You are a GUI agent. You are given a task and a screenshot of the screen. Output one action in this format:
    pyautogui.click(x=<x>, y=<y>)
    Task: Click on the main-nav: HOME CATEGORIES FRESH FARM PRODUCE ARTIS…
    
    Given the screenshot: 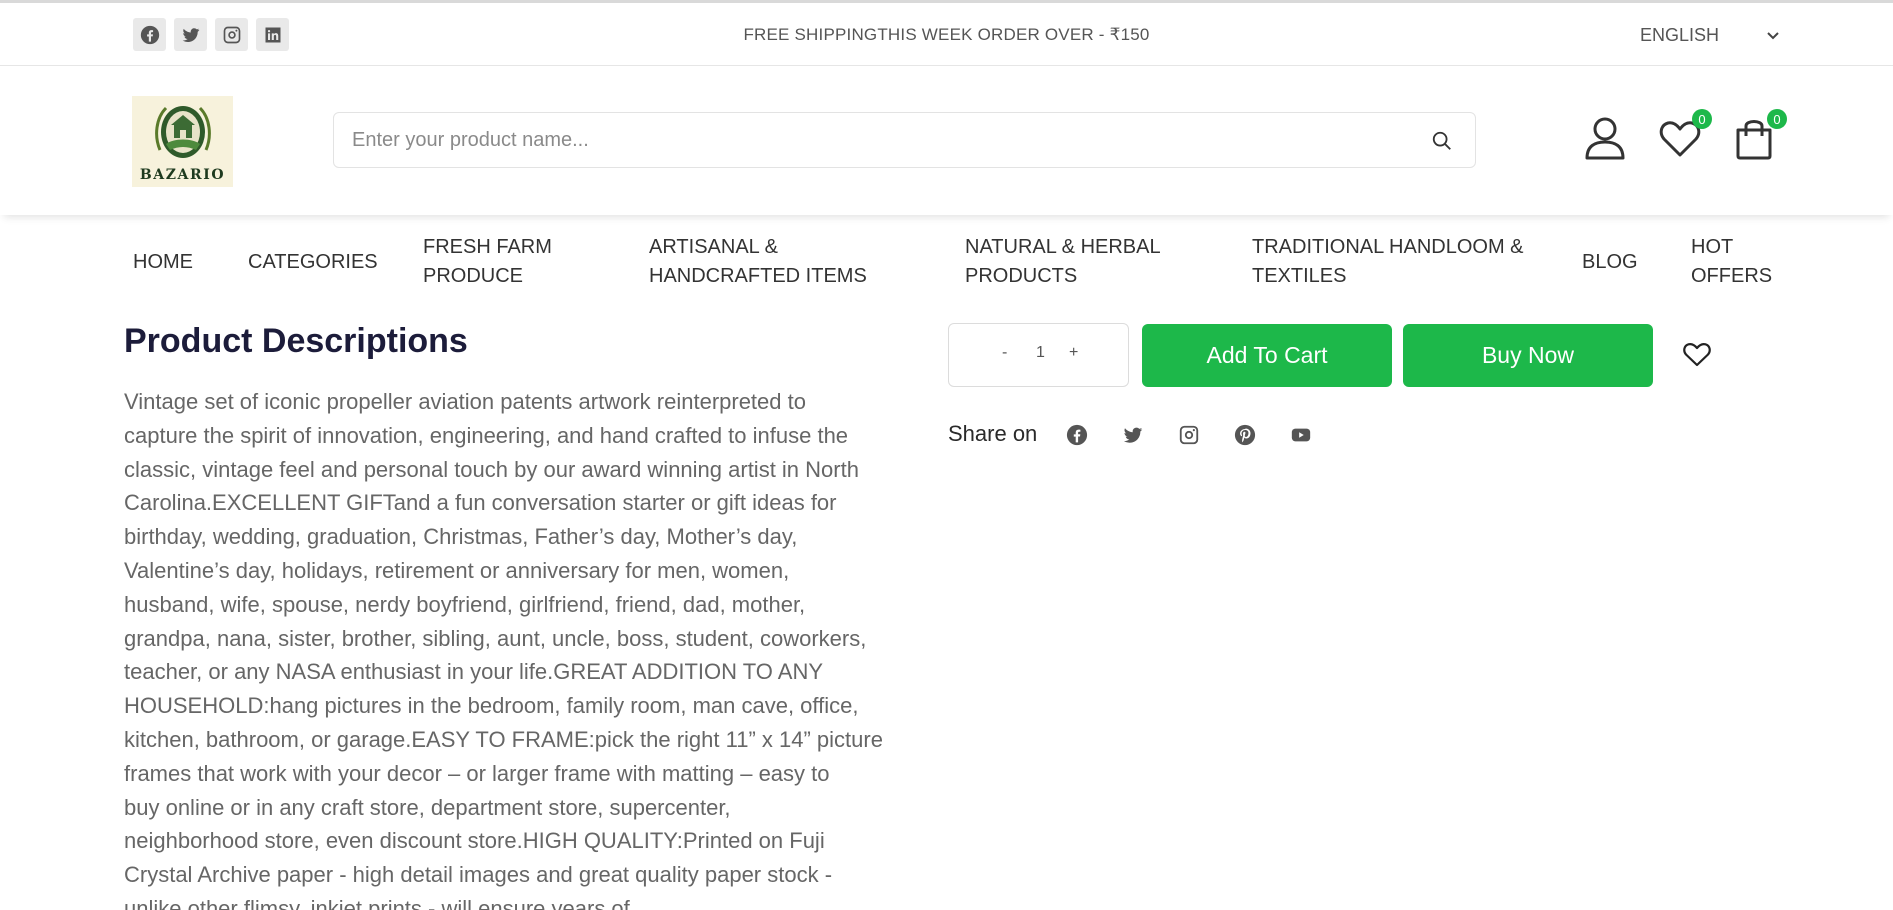 What is the action you would take?
    pyautogui.click(x=946, y=262)
    